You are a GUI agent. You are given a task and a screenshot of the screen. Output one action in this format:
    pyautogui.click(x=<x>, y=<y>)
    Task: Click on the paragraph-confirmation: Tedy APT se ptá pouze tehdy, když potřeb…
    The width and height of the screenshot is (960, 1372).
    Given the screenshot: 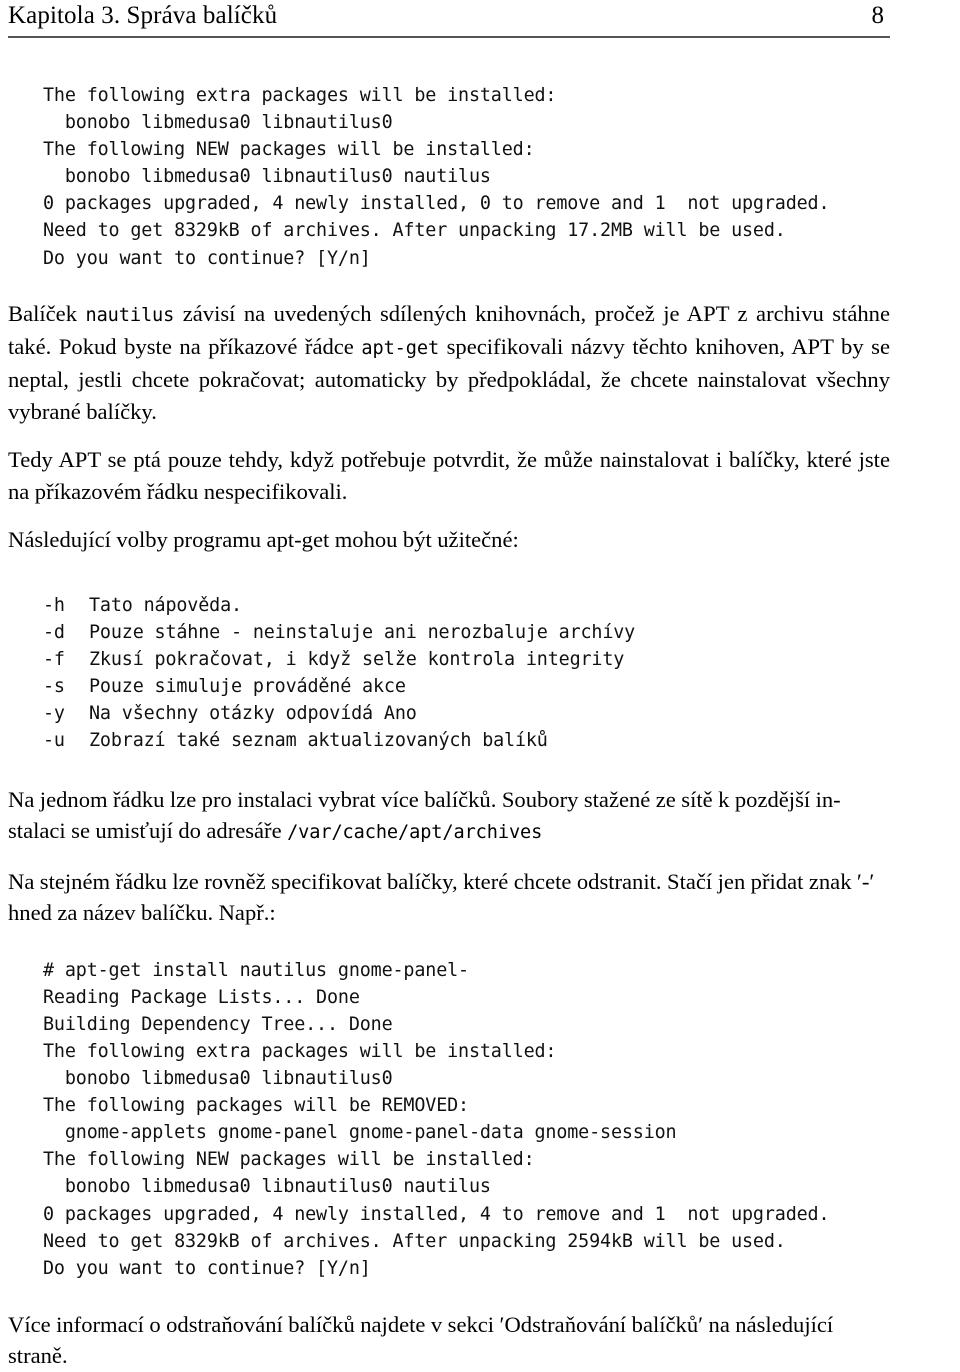 What is the action you would take?
    pyautogui.click(x=449, y=475)
    